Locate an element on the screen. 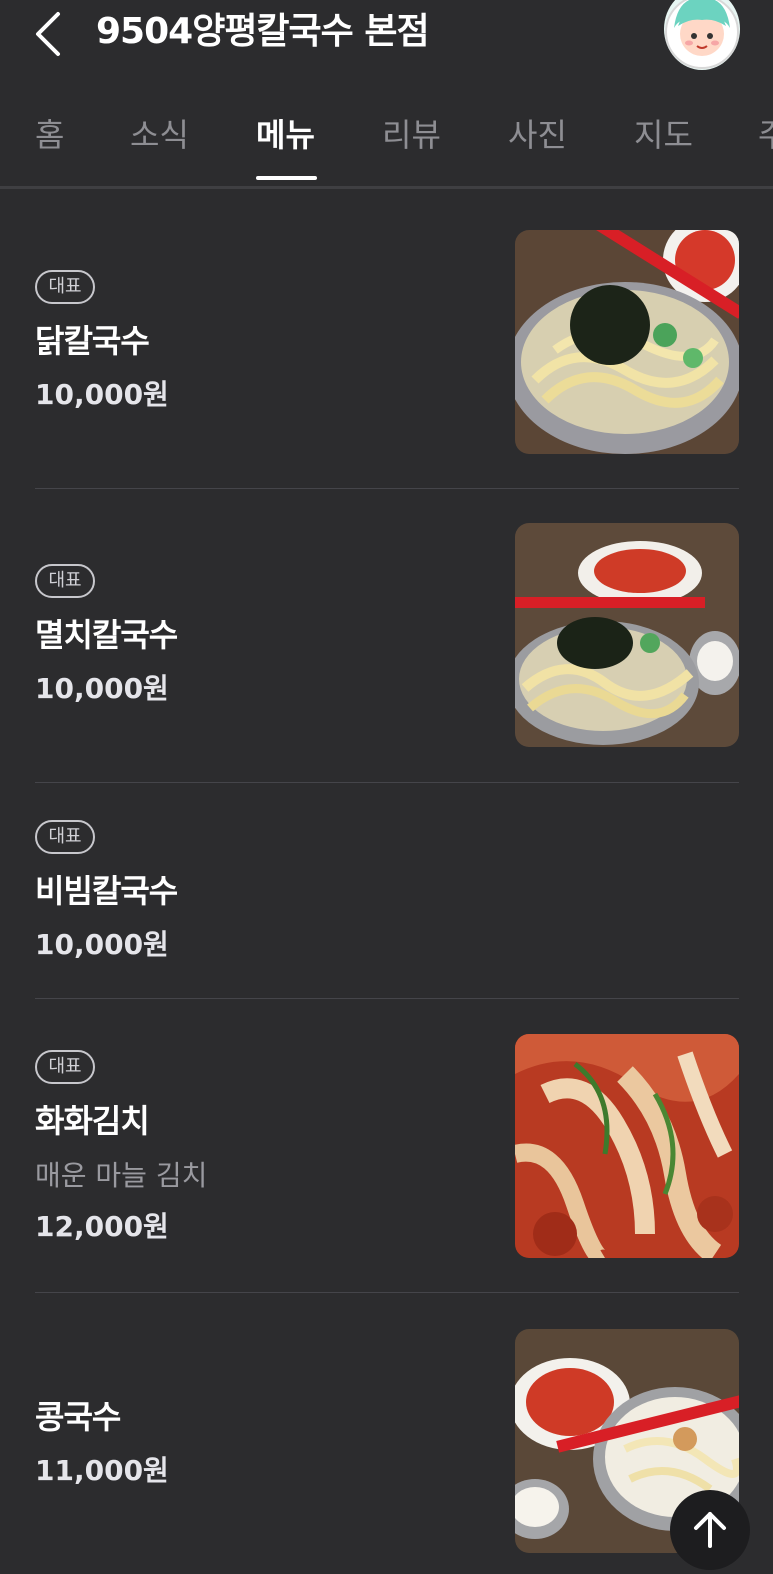 The image size is (773, 1574). anchovy-noodle-photo is located at coordinates (627, 635).